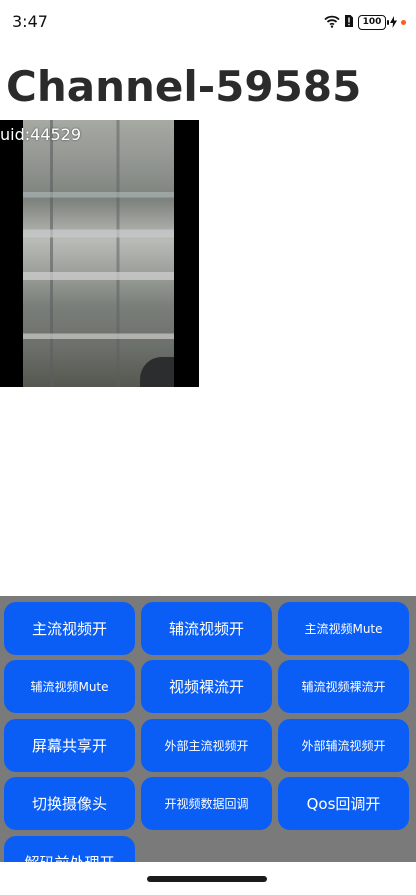  I want to click on external-sub-video-button: 外部辅流视频开, so click(343, 745).